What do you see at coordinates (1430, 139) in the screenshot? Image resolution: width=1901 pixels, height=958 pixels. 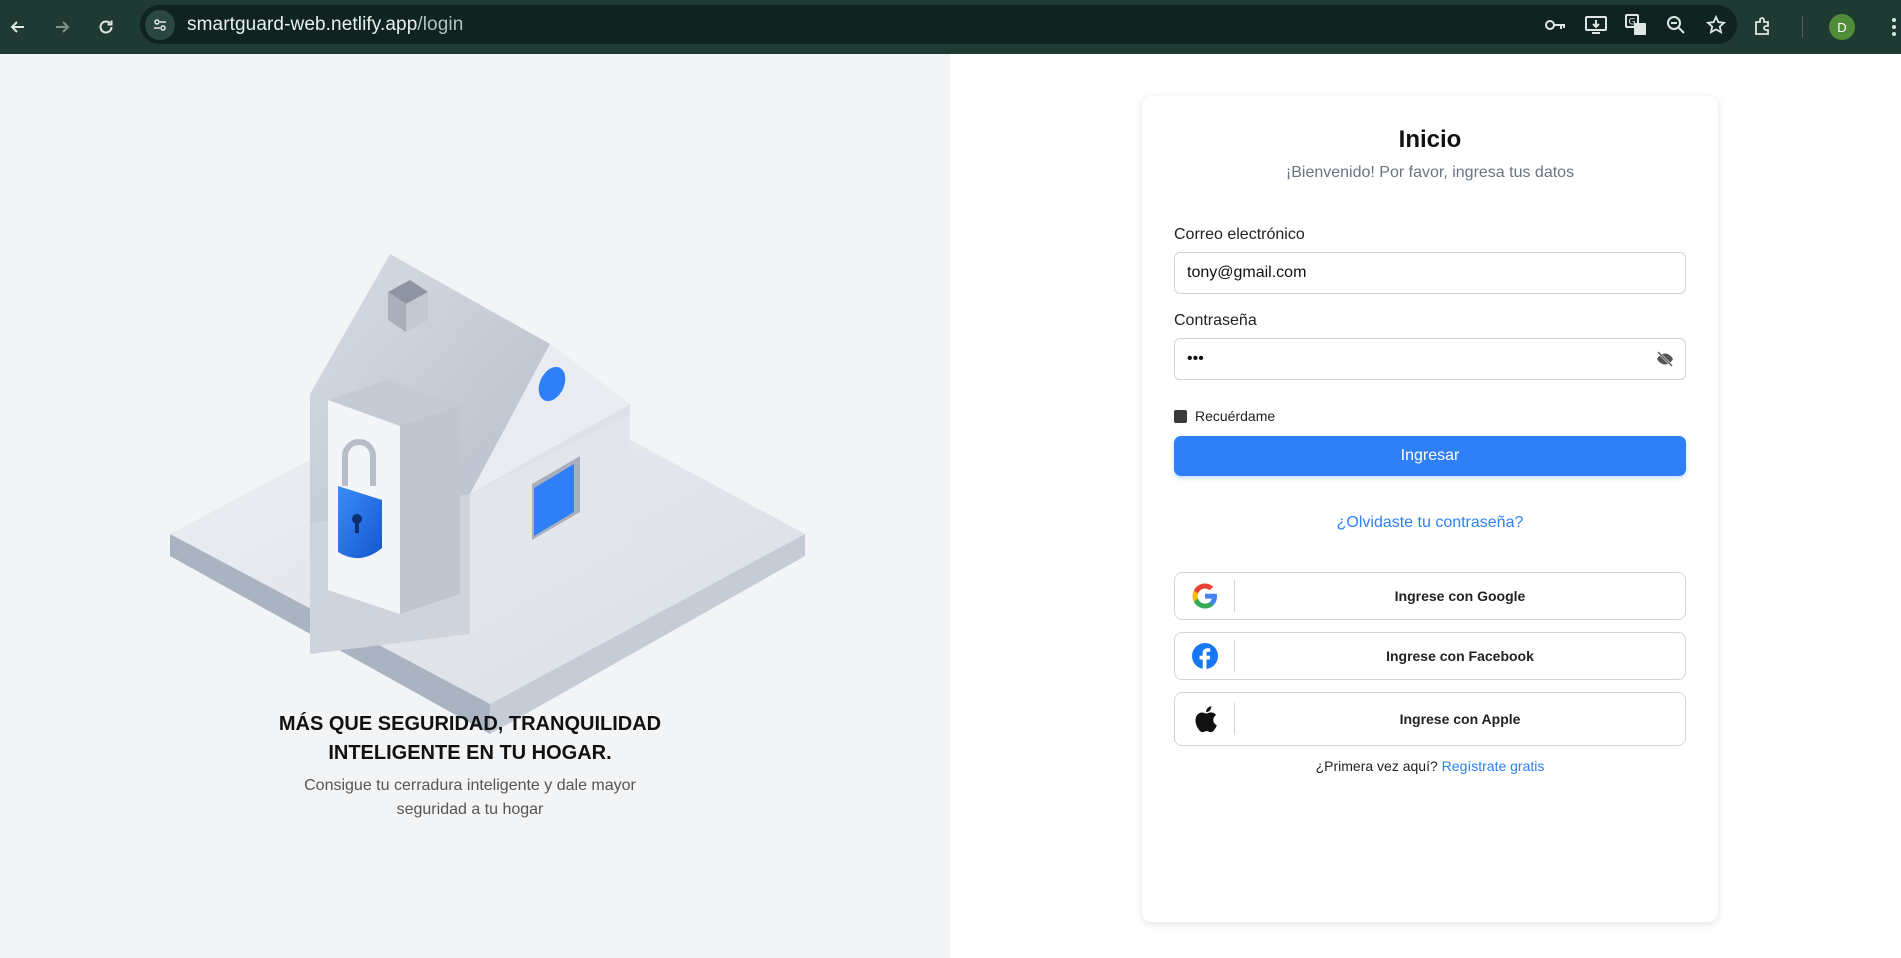 I see `page-title: Inicio` at bounding box center [1430, 139].